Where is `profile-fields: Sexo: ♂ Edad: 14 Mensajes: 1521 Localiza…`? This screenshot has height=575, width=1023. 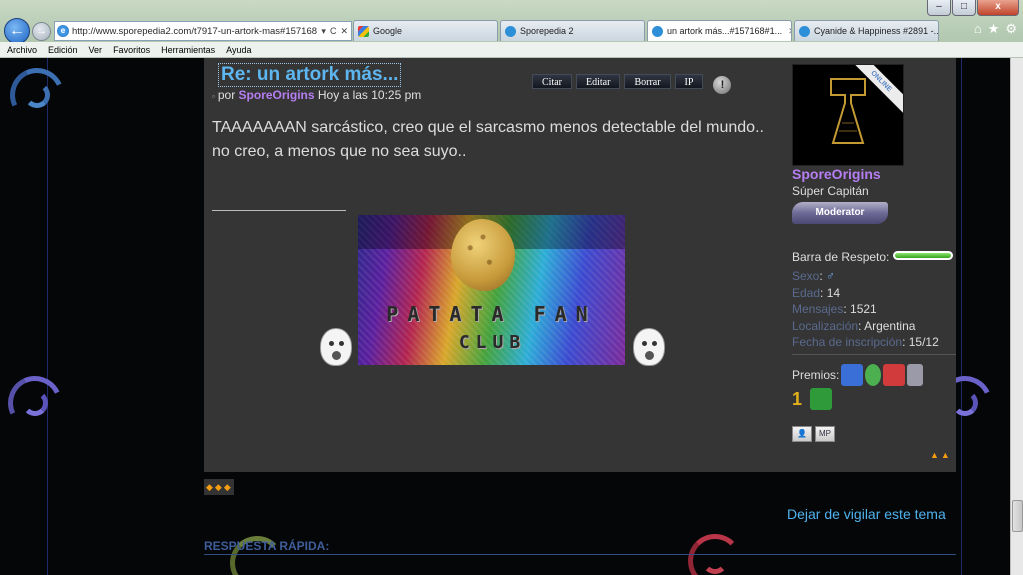
profile-fields: Sexo: ♂ Edad: 14 Mensajes: 1521 Localiza… is located at coordinates (865, 309).